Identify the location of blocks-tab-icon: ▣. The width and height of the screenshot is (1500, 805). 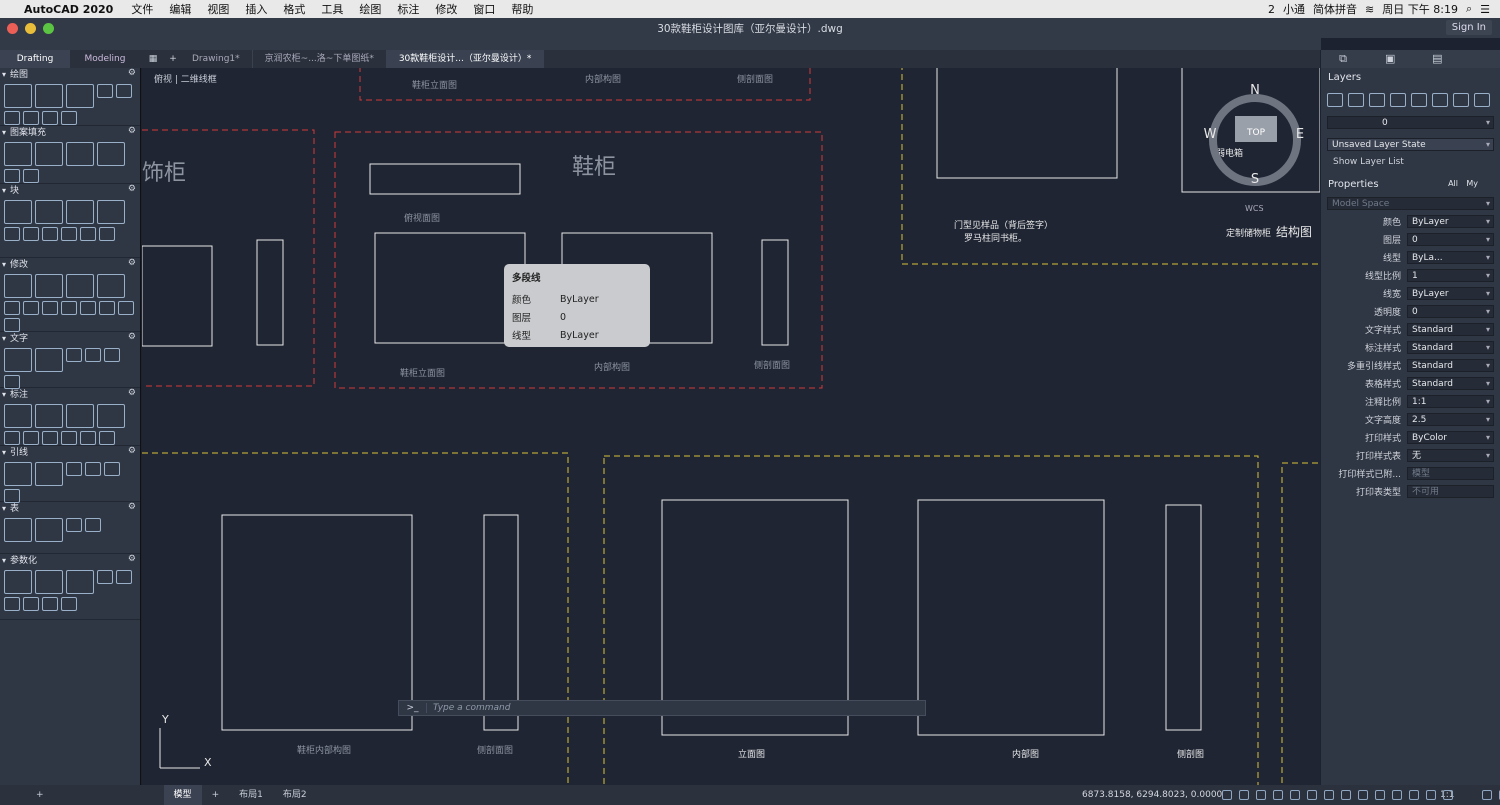
(1390, 59).